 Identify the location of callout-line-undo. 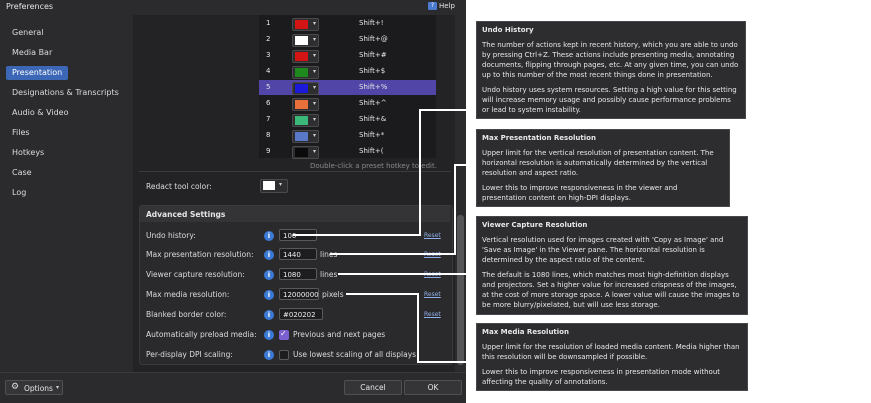
(384, 172).